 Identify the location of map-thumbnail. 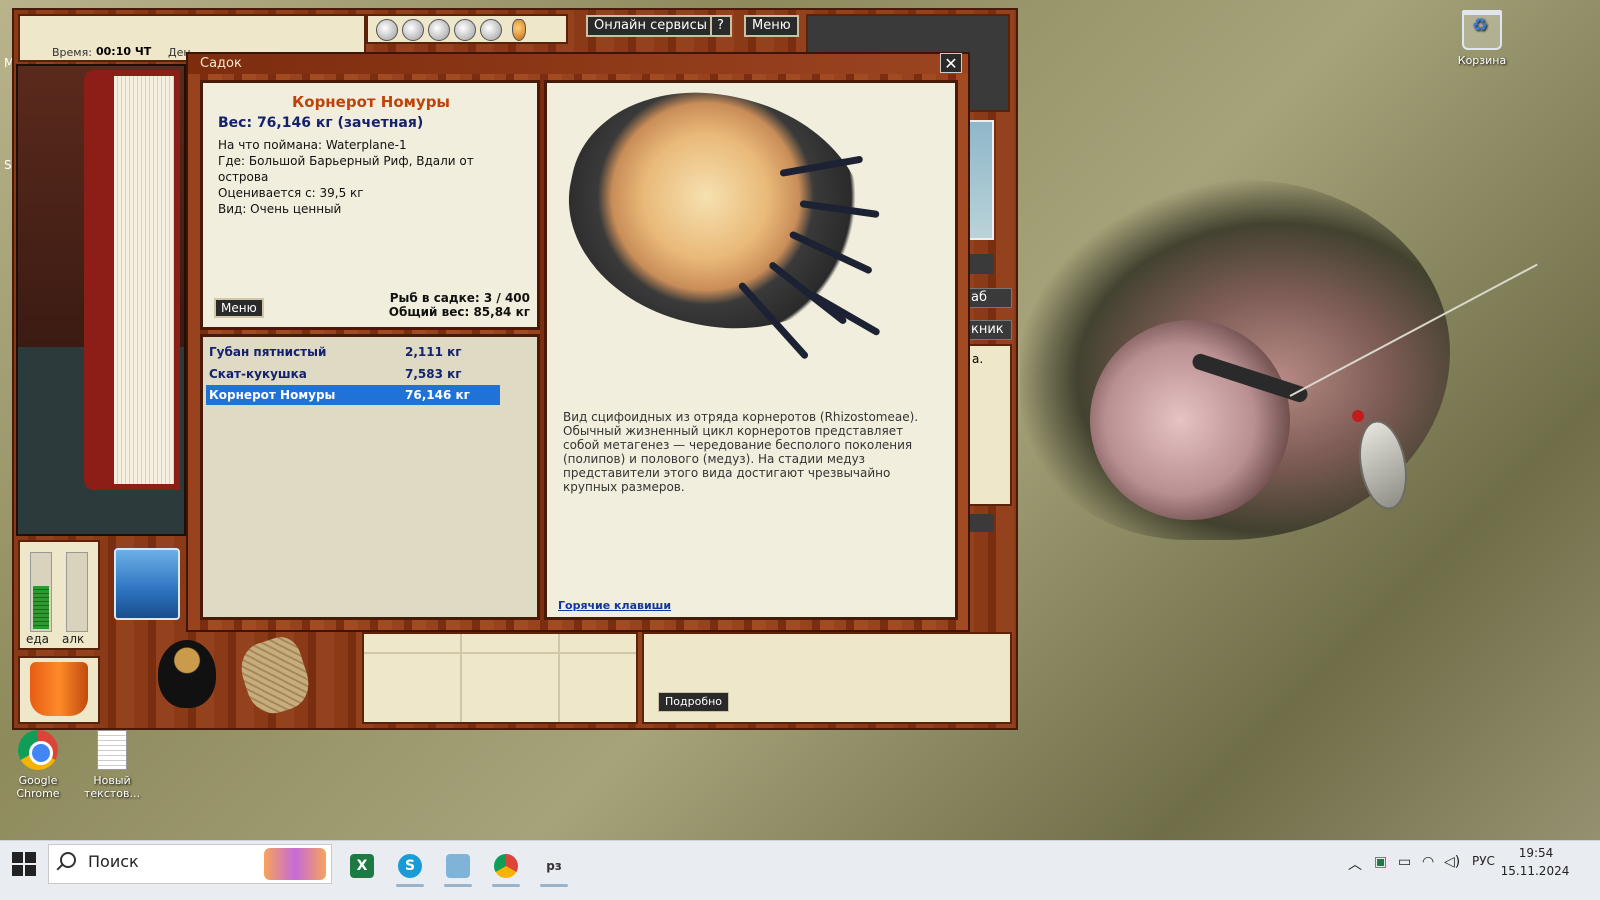
(981, 180).